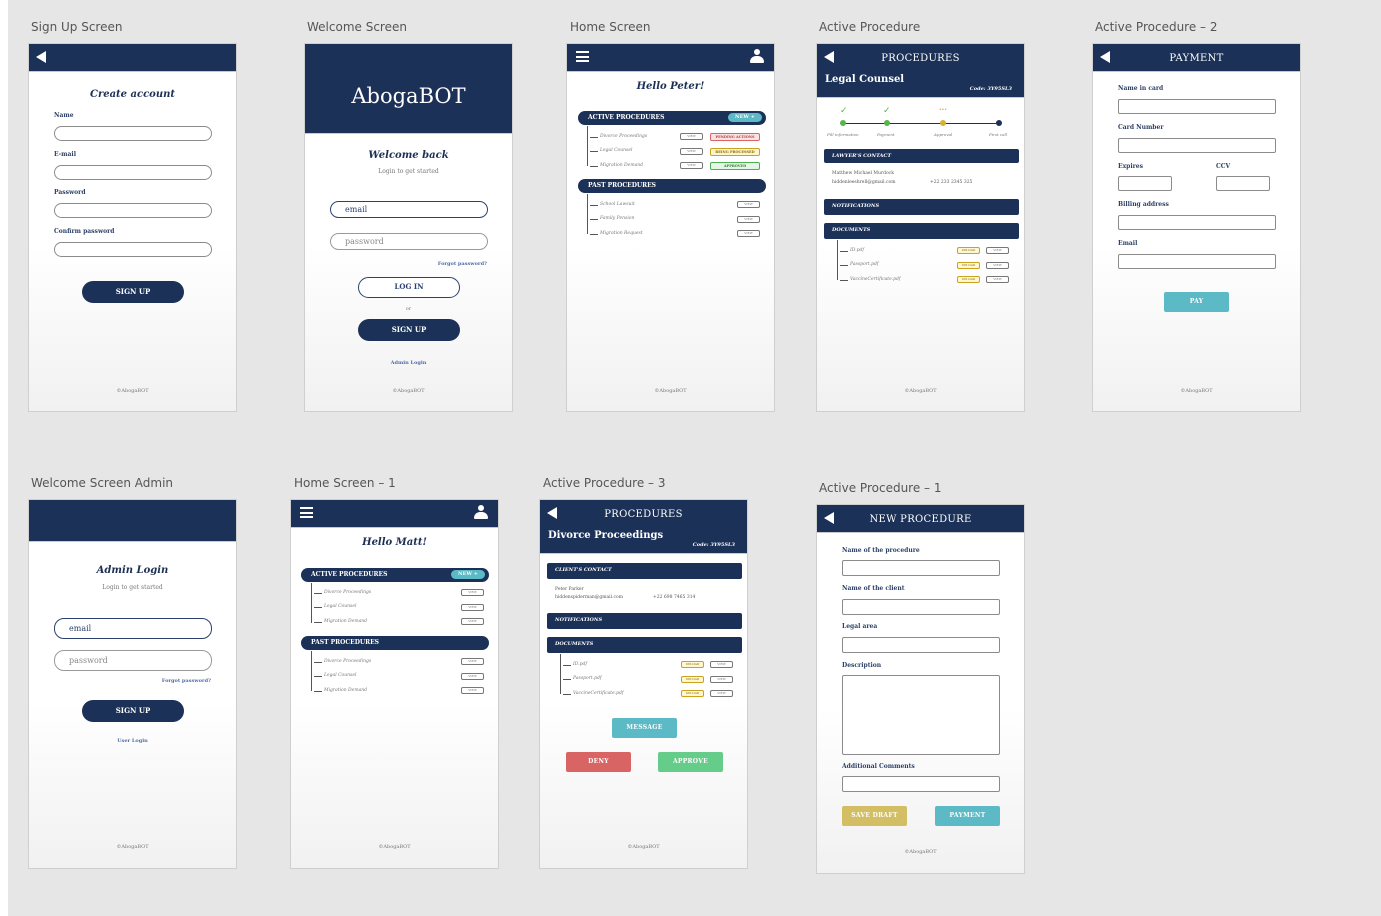 Image resolution: width=1381 pixels, height=916 pixels. What do you see at coordinates (1243, 183) in the screenshot?
I see `ccv-input` at bounding box center [1243, 183].